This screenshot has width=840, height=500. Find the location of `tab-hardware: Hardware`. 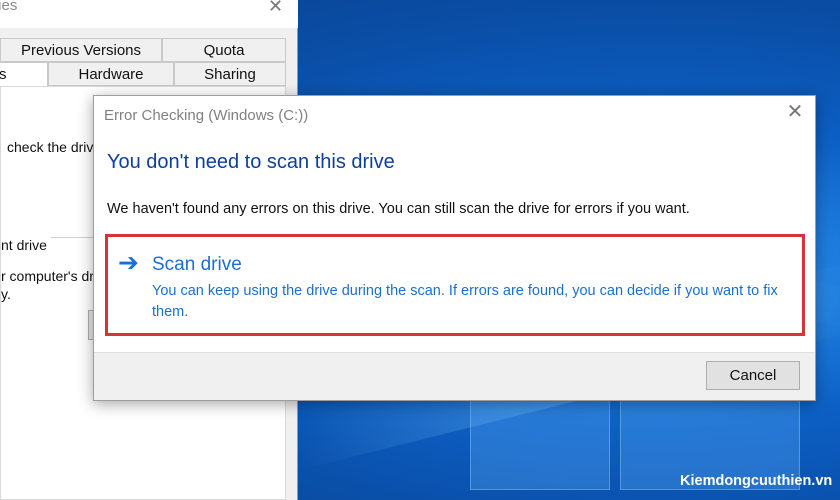

tab-hardware: Hardware is located at coordinates (111, 74).